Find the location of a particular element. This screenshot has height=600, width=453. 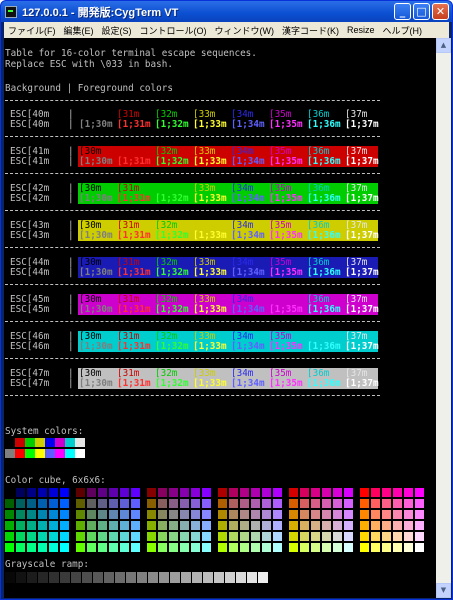

row-escape-label: ESC[41m is located at coordinates (30, 161).